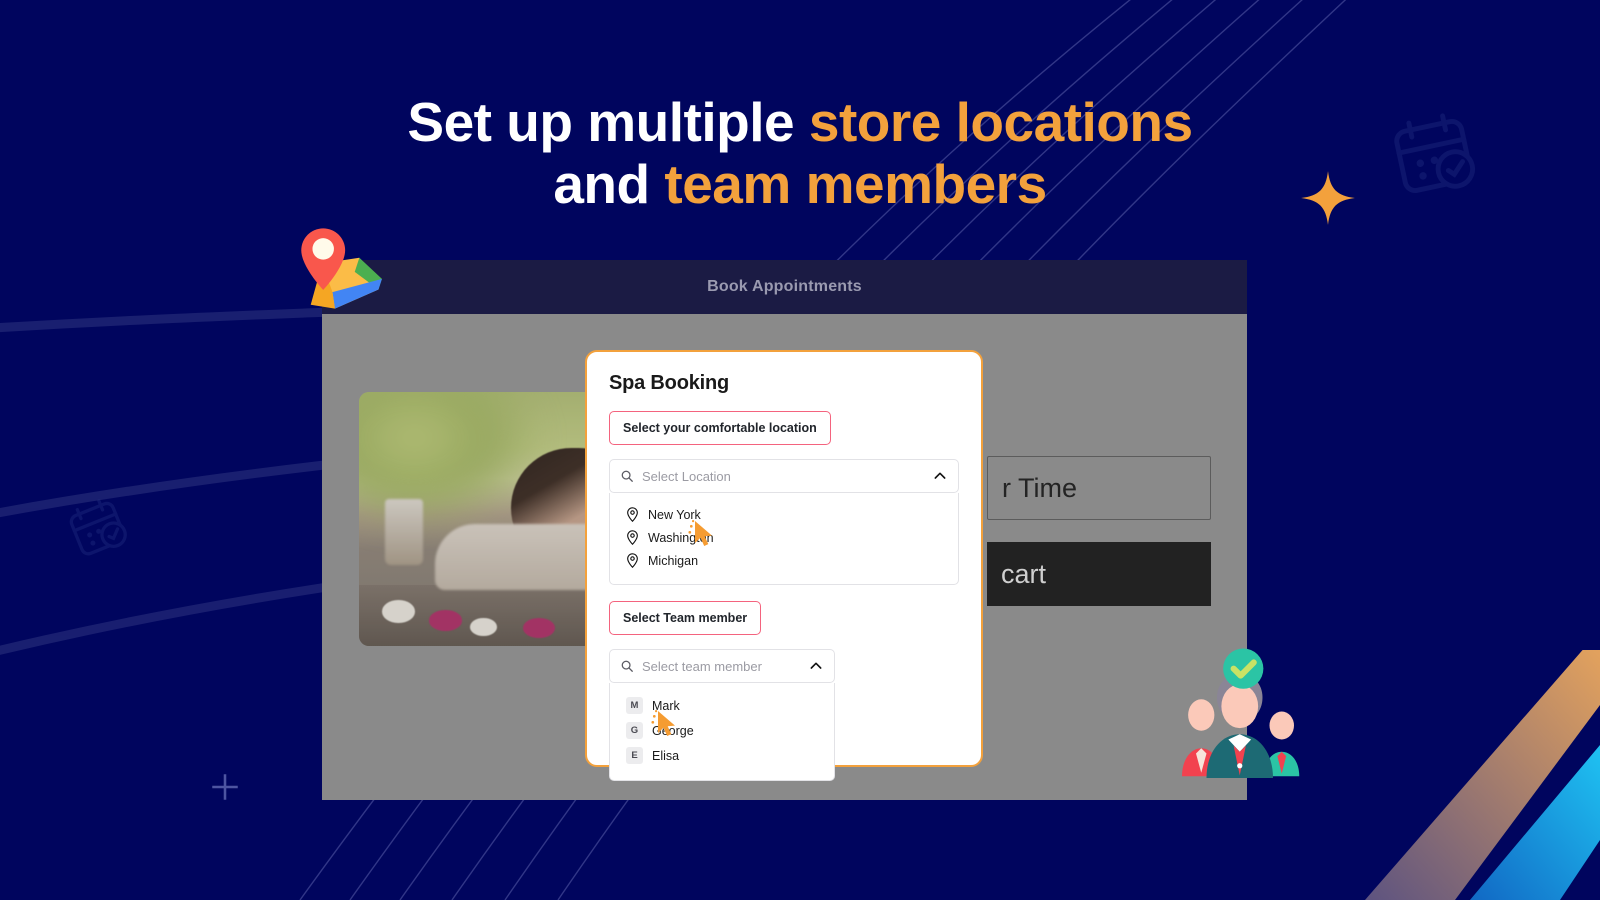 This screenshot has height=900, width=1600. I want to click on headline-line-1-plain: Set up multiple, so click(608, 122).